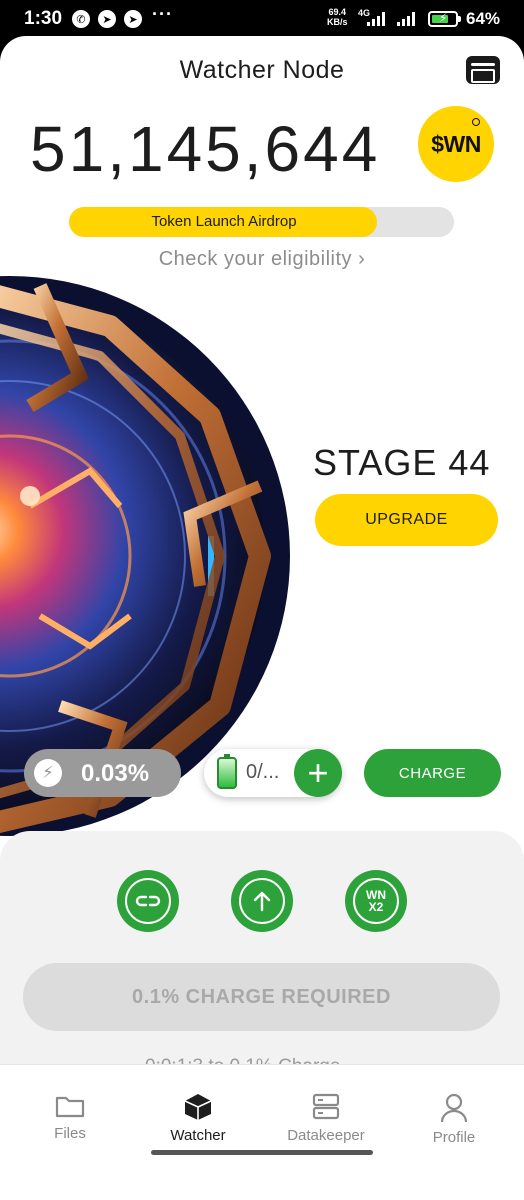 This screenshot has width=524, height=1200. What do you see at coordinates (444, 19) in the screenshot?
I see `battery-icon: ⚡` at bounding box center [444, 19].